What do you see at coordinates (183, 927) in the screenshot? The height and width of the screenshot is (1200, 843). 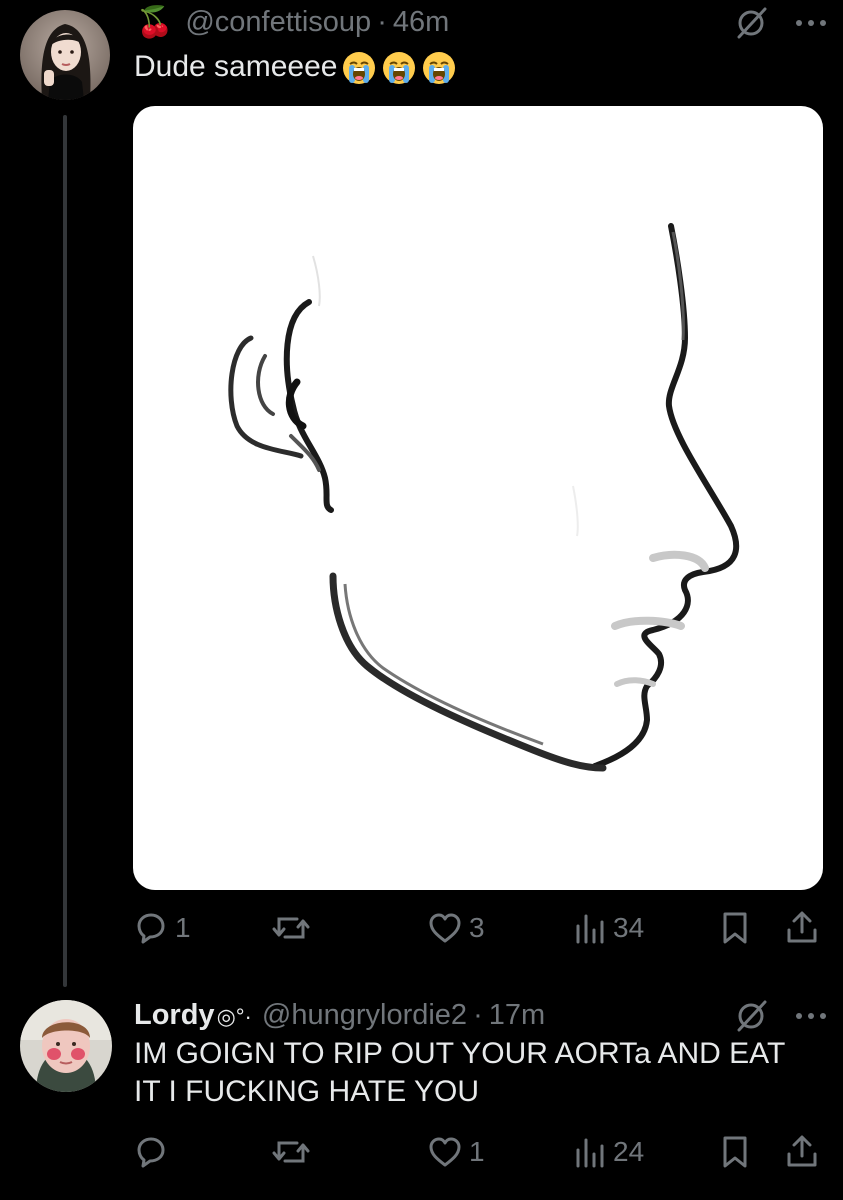 I see `reply-count: 1` at bounding box center [183, 927].